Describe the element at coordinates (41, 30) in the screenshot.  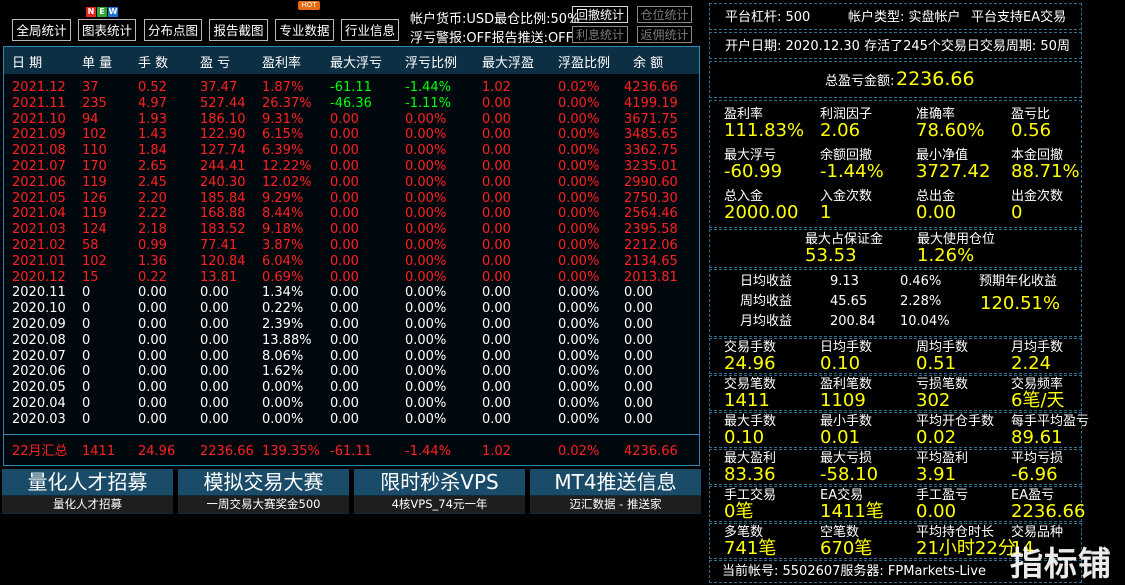
I see `global-stats-button: 全局统计` at that location.